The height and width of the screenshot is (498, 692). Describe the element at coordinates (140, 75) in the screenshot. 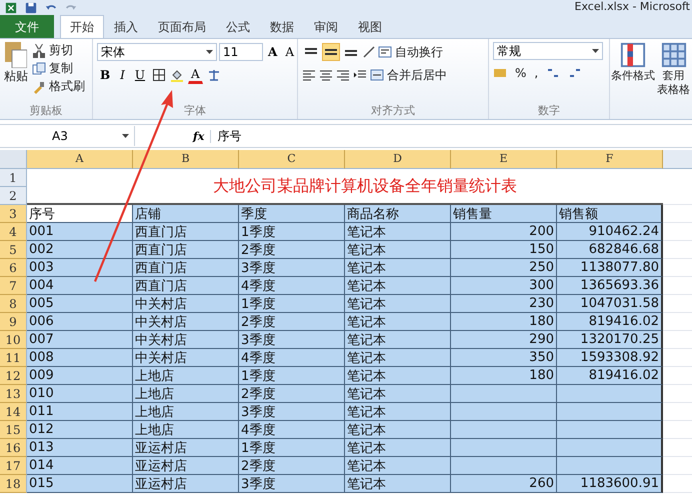

I see `underline-button: U` at that location.